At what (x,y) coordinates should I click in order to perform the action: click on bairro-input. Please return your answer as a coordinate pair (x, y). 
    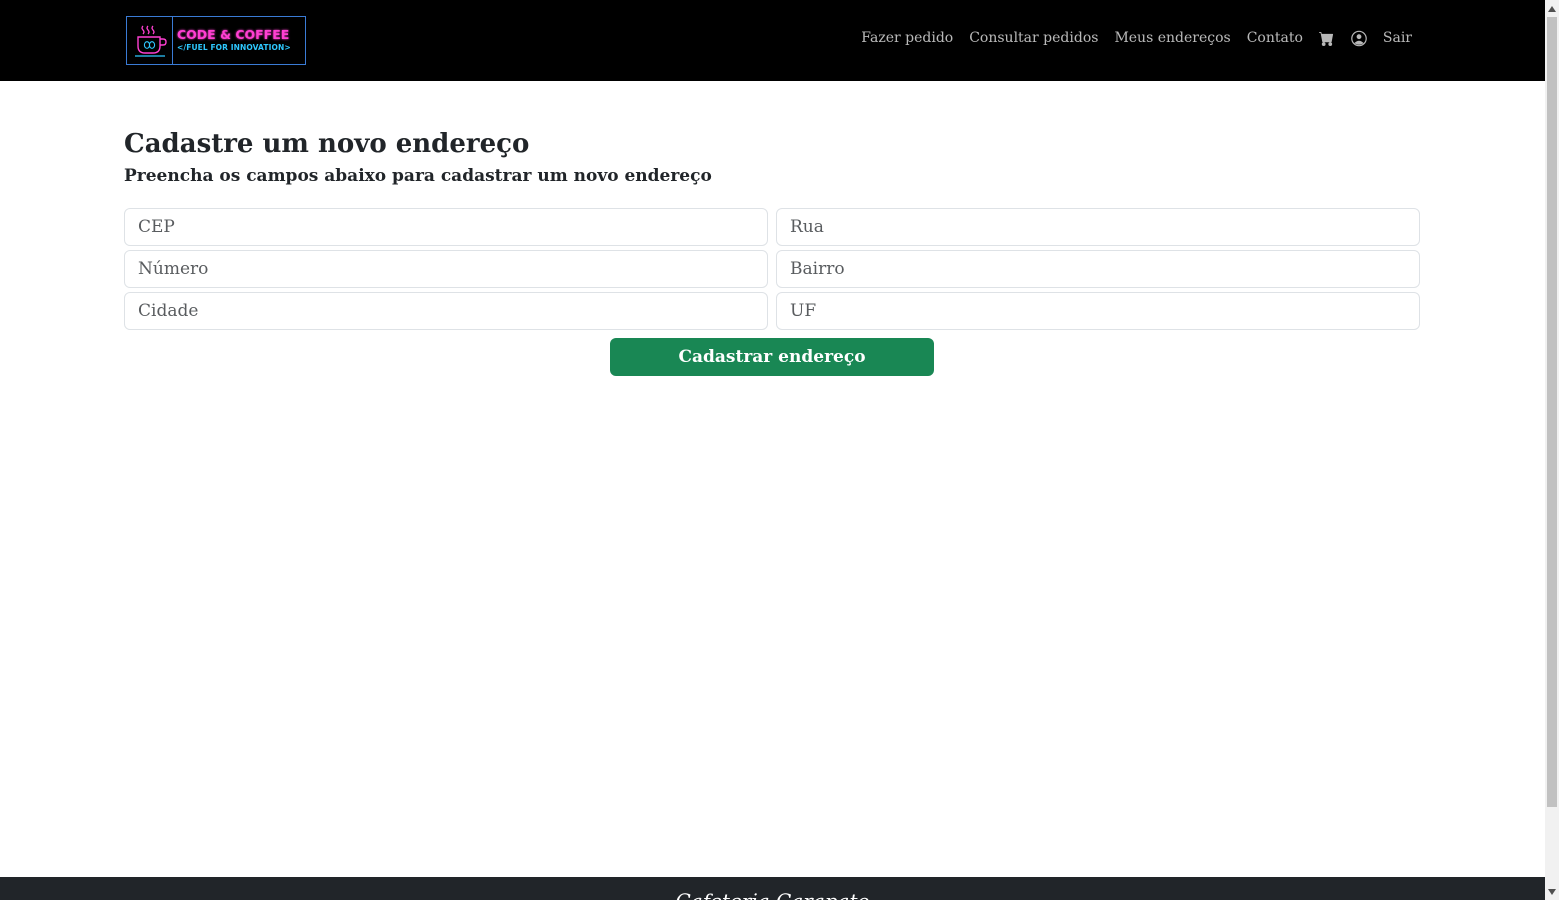
    Looking at the image, I should click on (1098, 269).